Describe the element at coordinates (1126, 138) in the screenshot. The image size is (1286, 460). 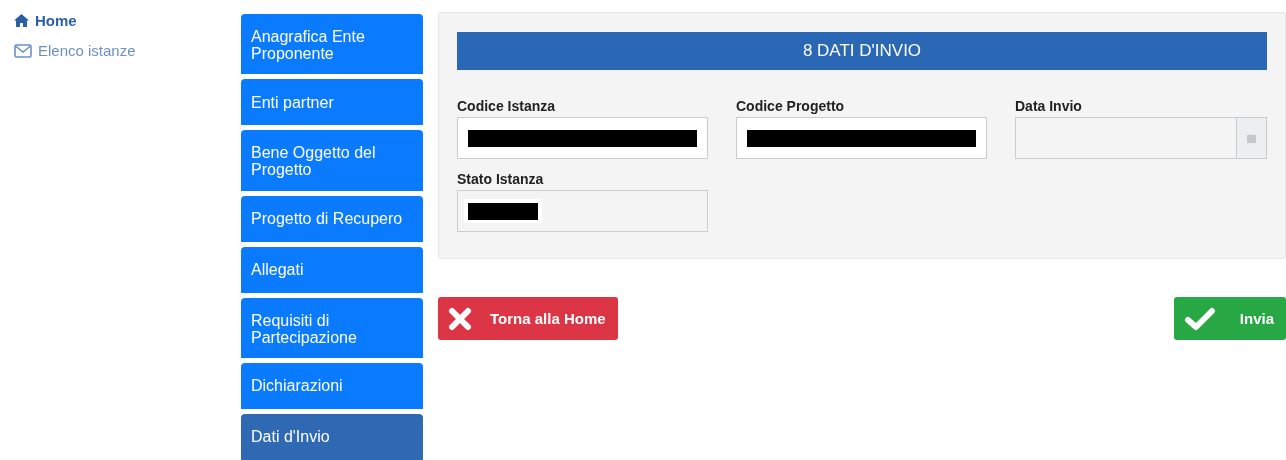
I see `date-field` at that location.